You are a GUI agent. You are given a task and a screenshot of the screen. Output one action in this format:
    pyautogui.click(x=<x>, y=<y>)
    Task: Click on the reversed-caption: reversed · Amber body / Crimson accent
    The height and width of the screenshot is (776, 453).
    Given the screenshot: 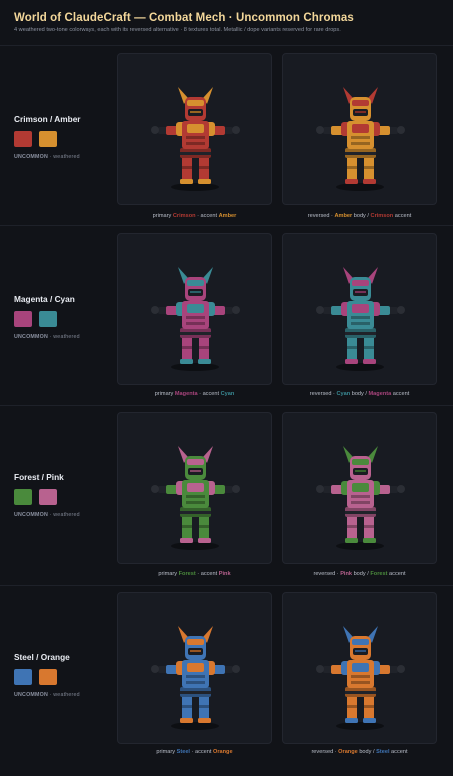 What is the action you would take?
    pyautogui.click(x=359, y=216)
    